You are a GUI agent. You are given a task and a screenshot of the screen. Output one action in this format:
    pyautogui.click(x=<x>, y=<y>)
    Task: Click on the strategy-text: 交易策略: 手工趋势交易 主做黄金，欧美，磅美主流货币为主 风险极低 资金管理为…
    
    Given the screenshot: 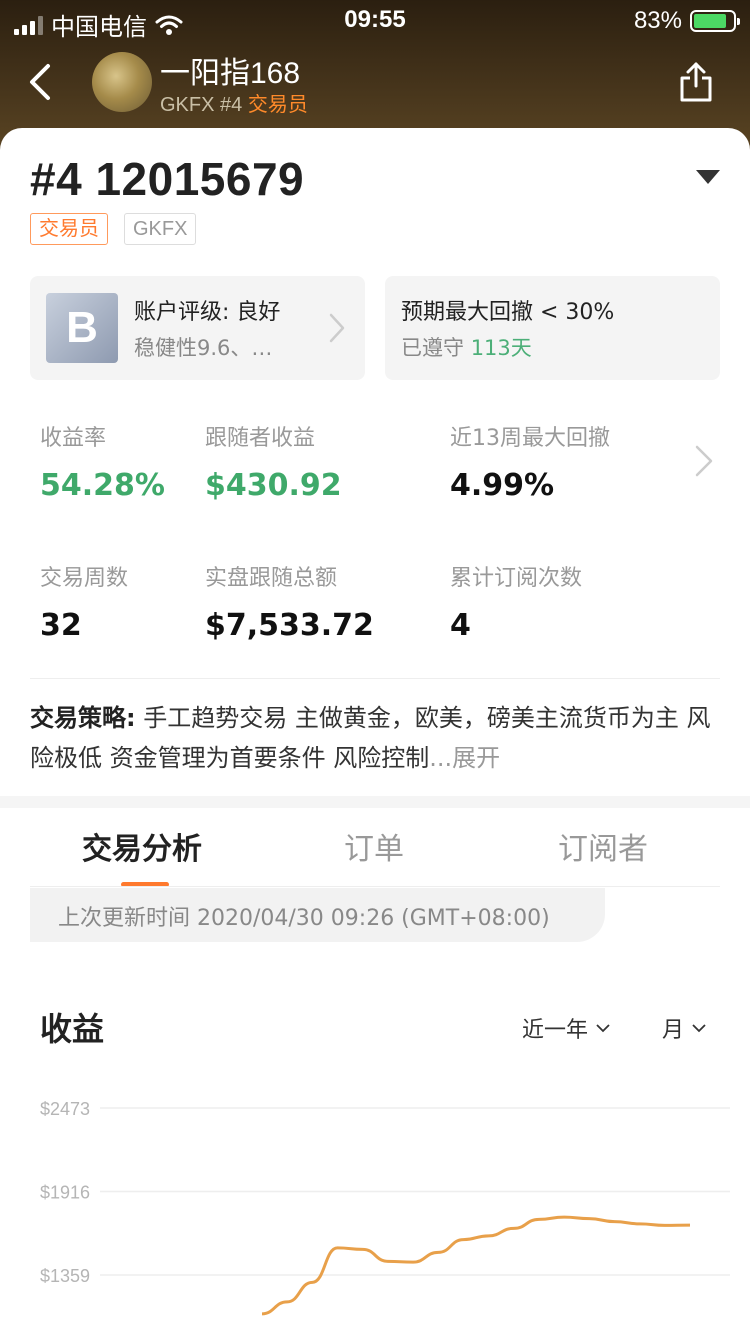 What is the action you would take?
    pyautogui.click(x=375, y=738)
    